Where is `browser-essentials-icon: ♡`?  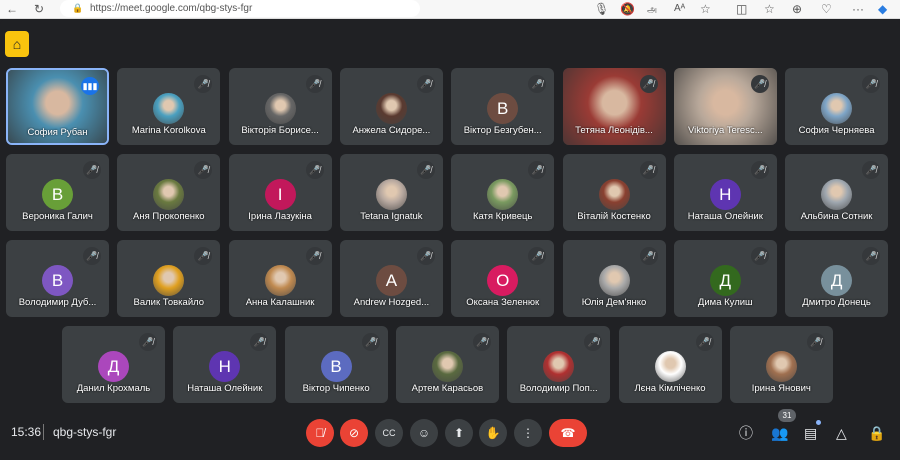
browser-essentials-icon: ♡ is located at coordinates (826, 9).